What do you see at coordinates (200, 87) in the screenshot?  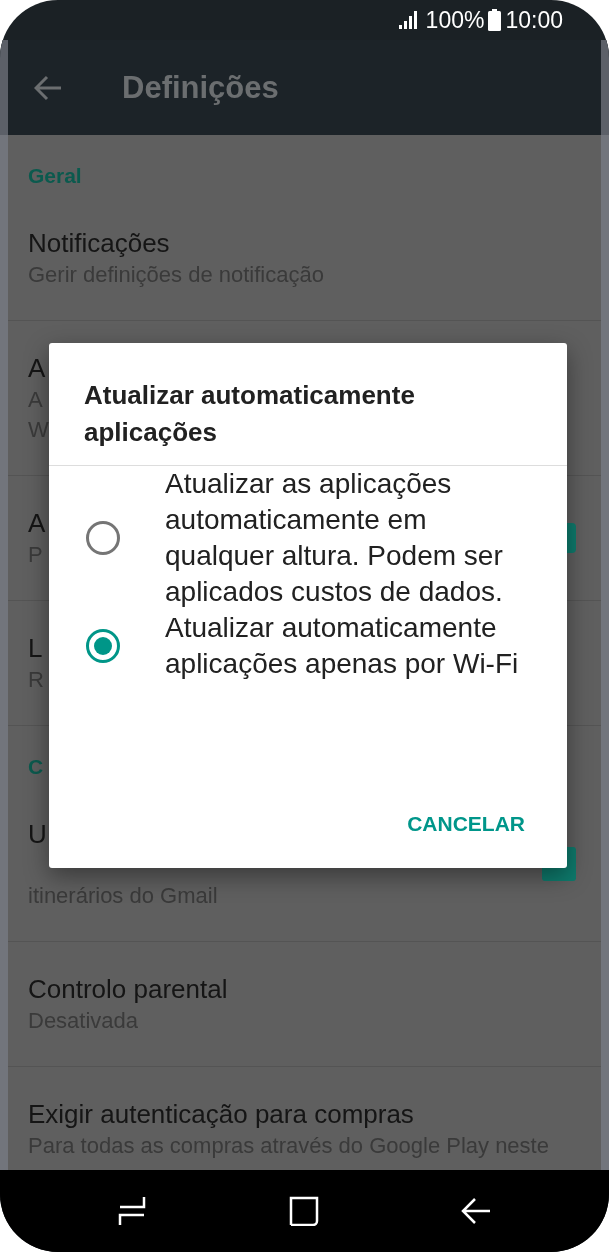 I see `screen-title: Definições` at bounding box center [200, 87].